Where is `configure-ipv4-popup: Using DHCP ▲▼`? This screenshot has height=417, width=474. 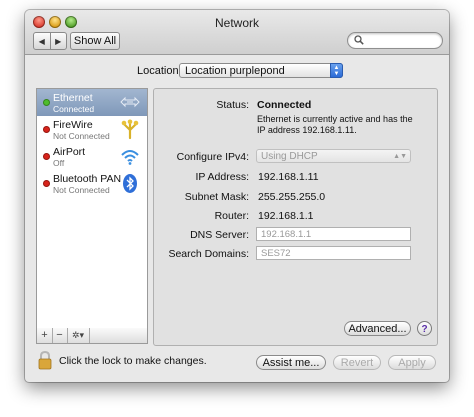 configure-ipv4-popup: Using DHCP ▲▼ is located at coordinates (333, 156).